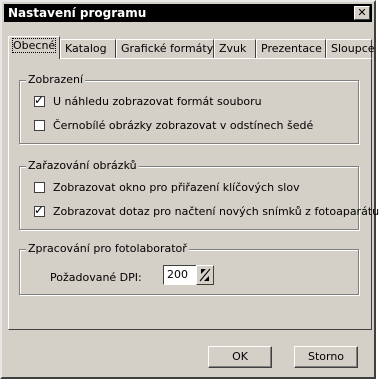  I want to click on tab-label: Prezentace, so click(291, 48).